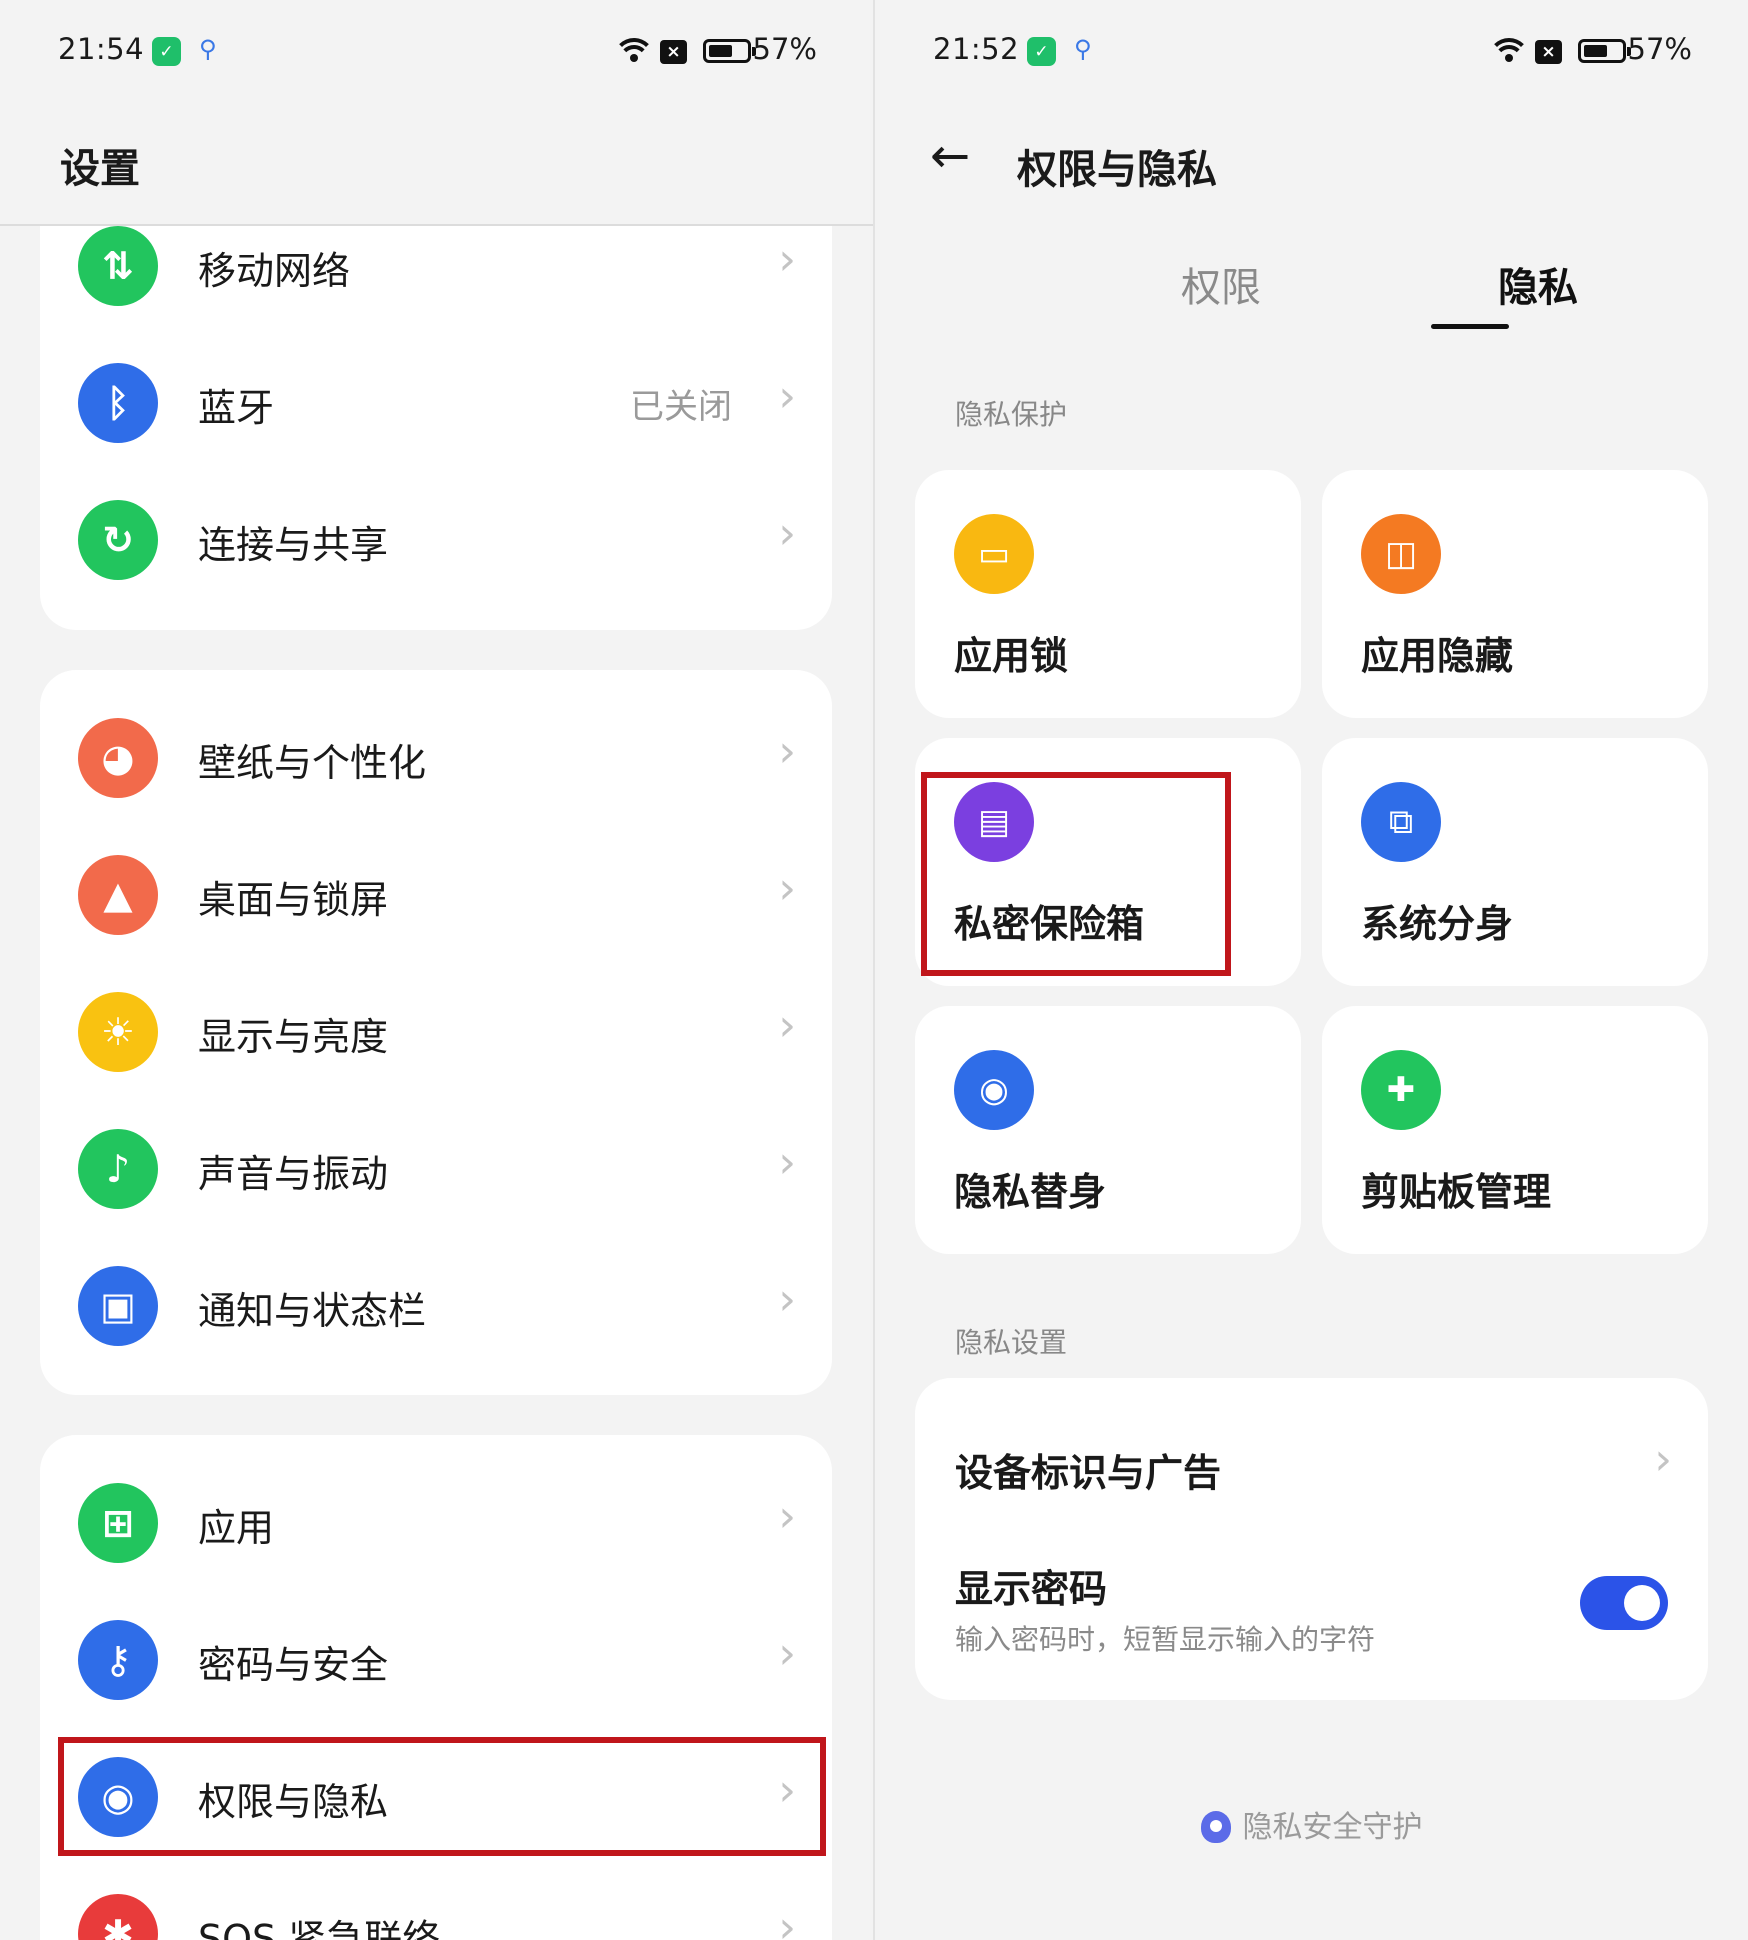 The image size is (1748, 1940). What do you see at coordinates (1311, 1614) in the screenshot?
I see `setting-show-password: 显示密码 输入密码时，短暂显示输入的字符` at bounding box center [1311, 1614].